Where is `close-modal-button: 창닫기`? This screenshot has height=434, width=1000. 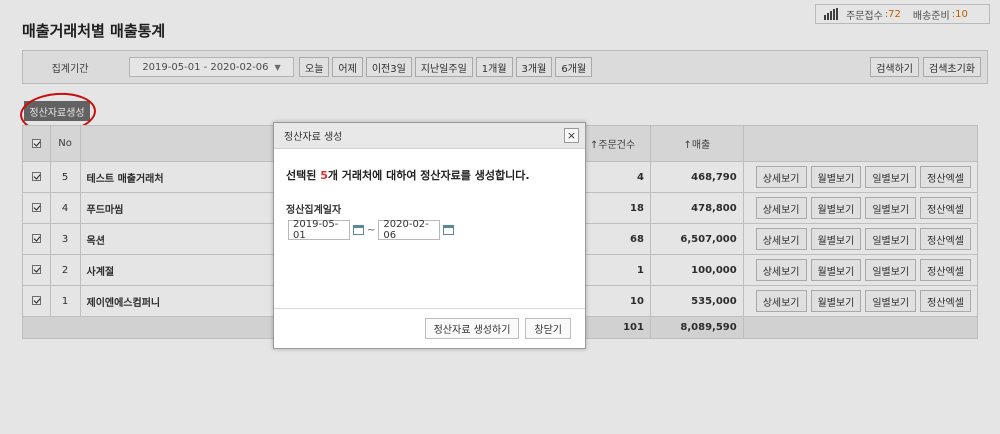
close-modal-button: 창닫기 is located at coordinates (548, 328).